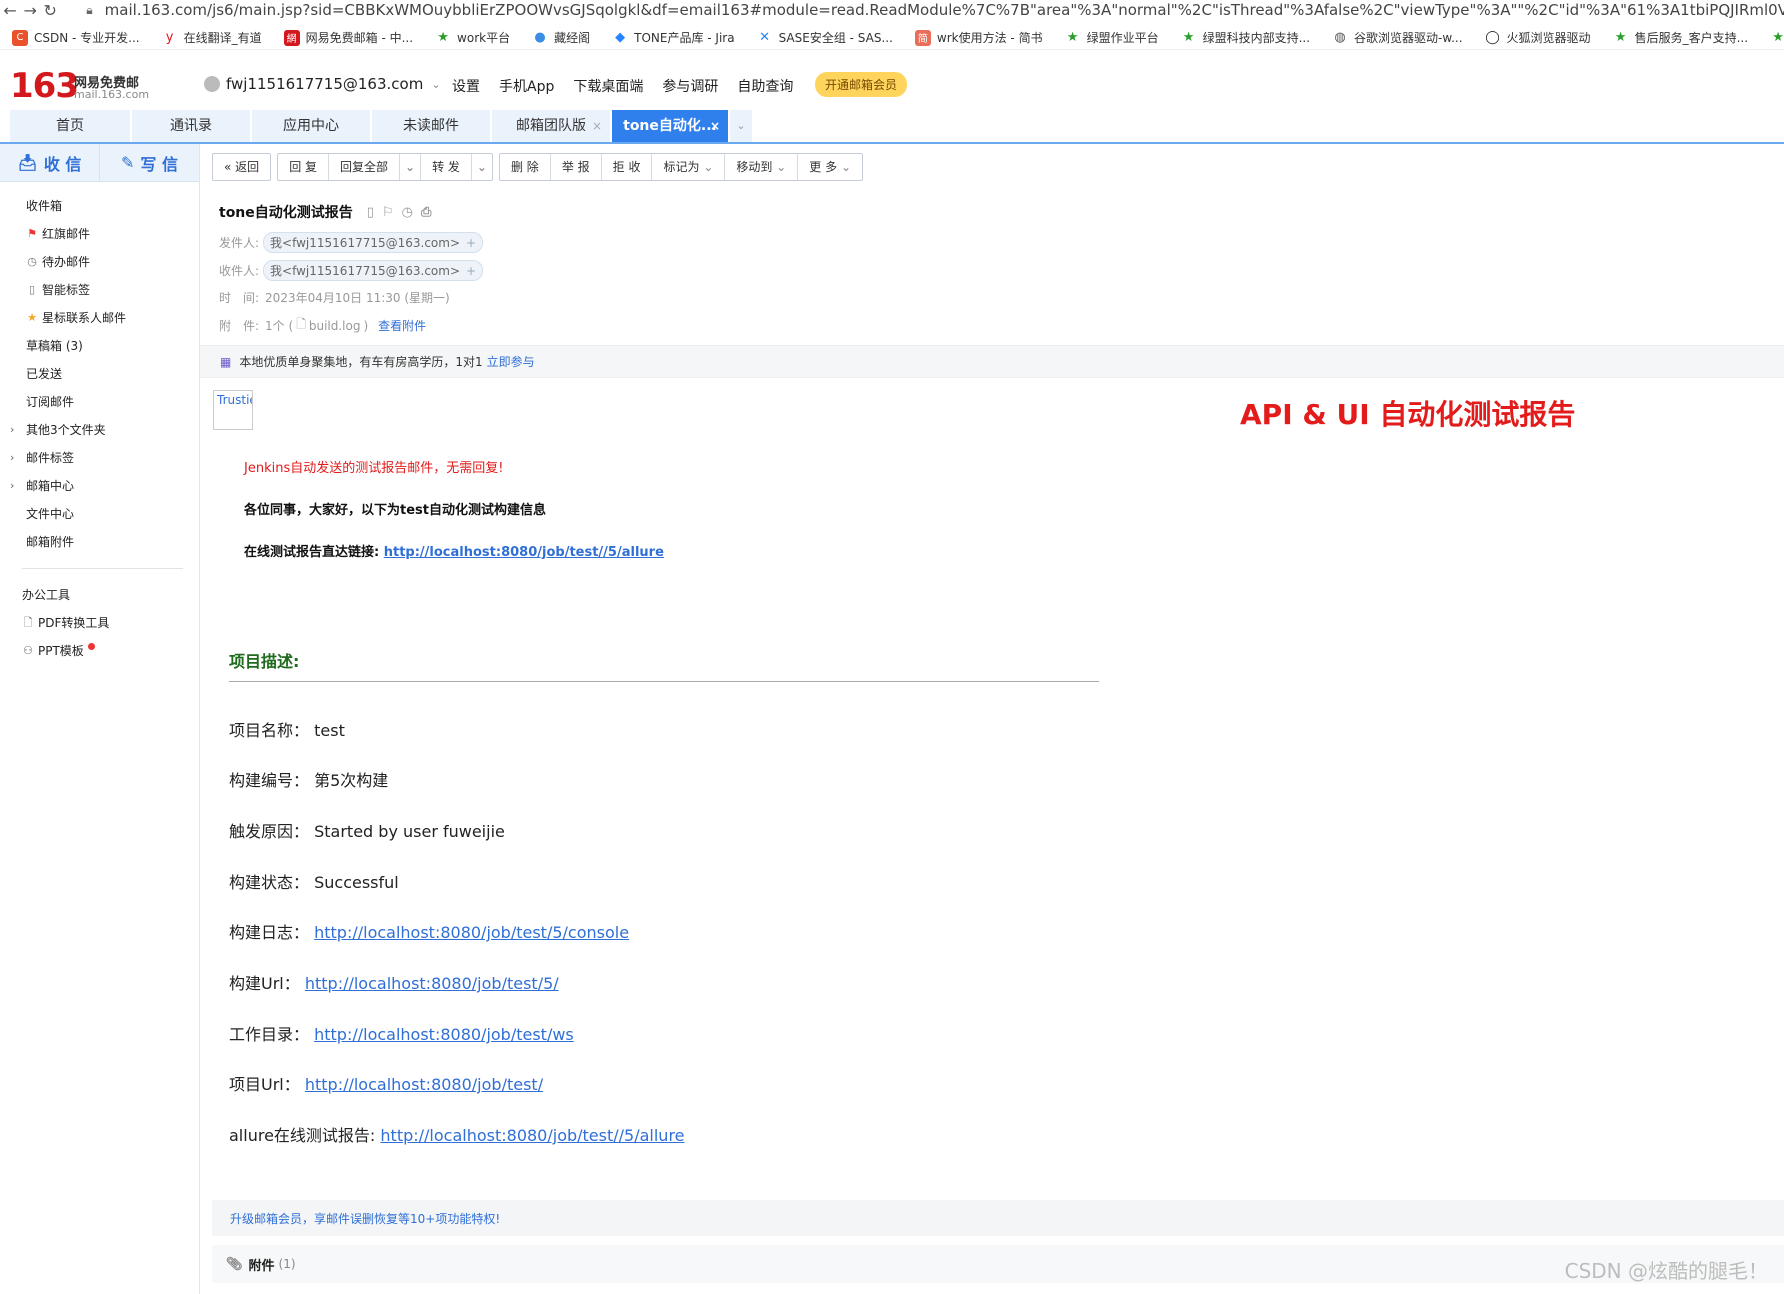 This screenshot has height=1294, width=1784. What do you see at coordinates (302, 1135) in the screenshot?
I see `row-label: allure在线测试报告:` at bounding box center [302, 1135].